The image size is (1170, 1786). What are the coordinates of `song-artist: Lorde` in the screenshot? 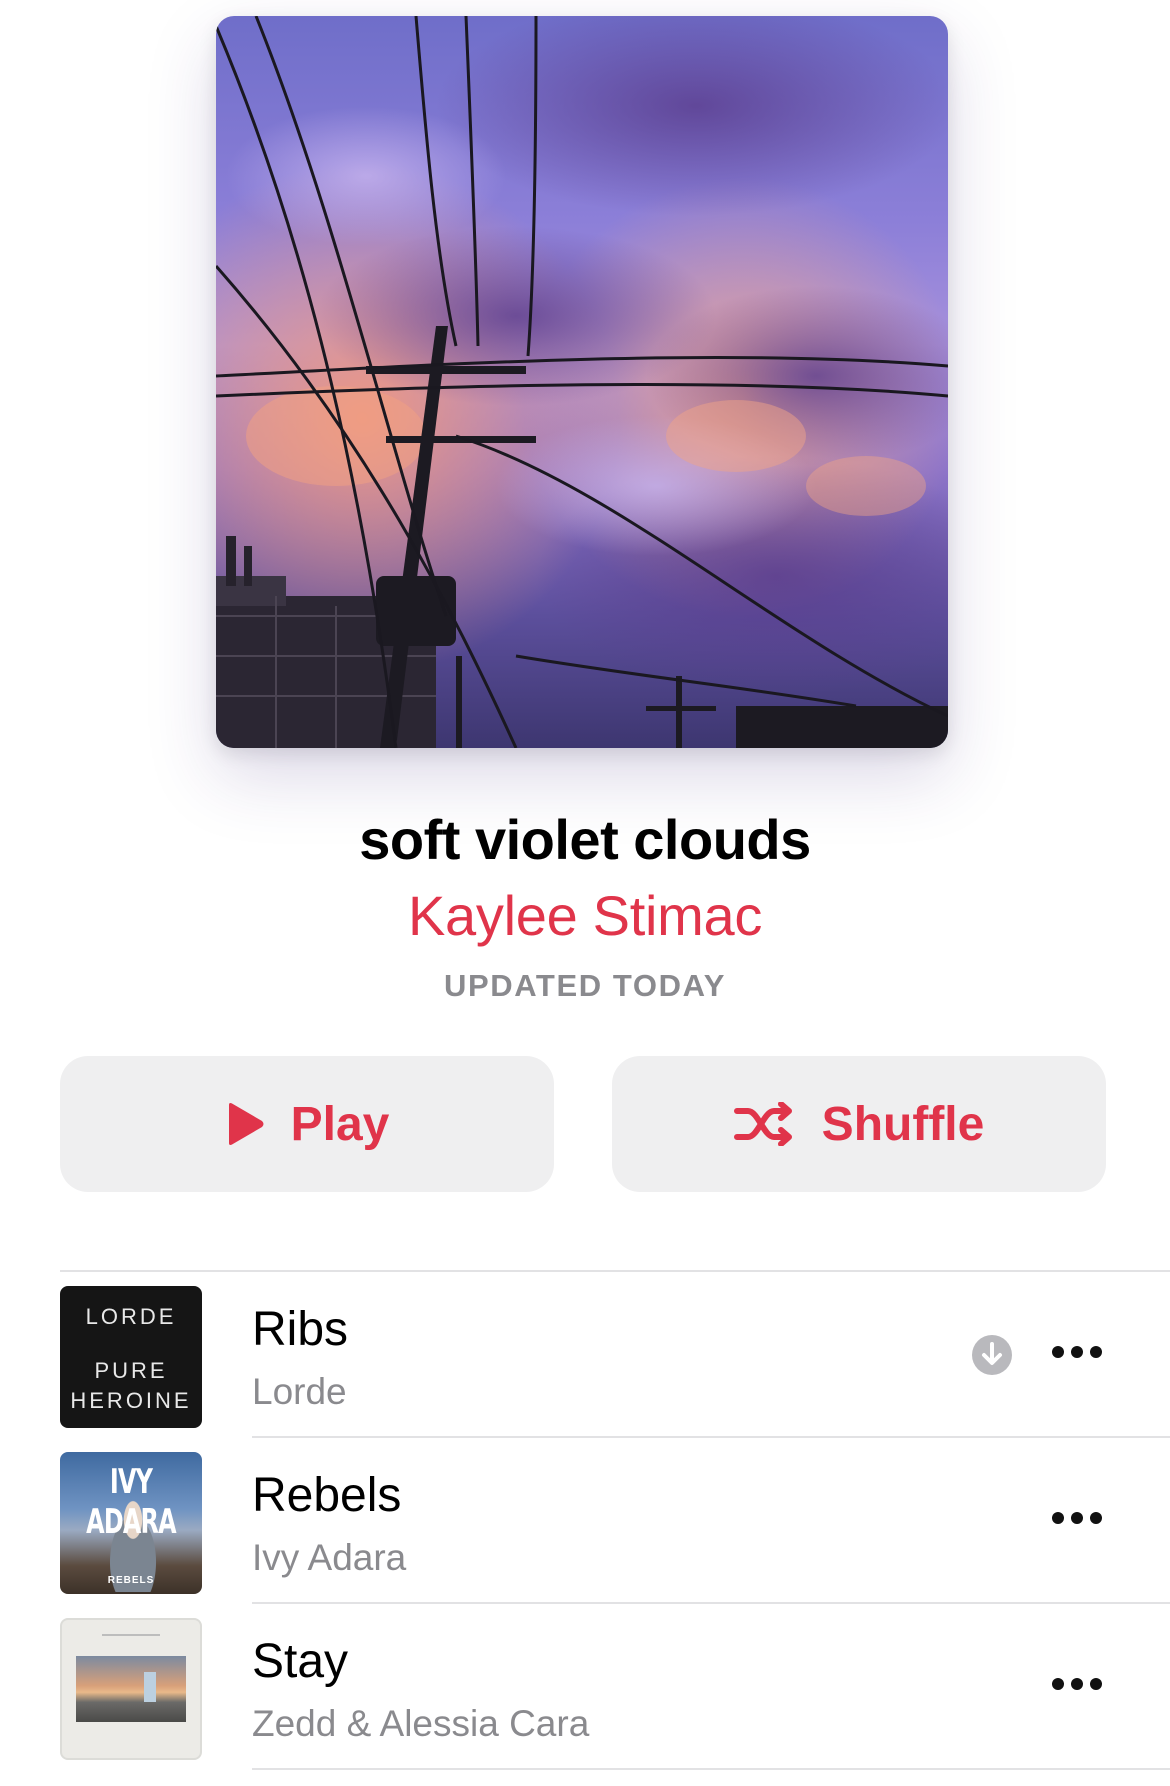 It's located at (299, 1391).